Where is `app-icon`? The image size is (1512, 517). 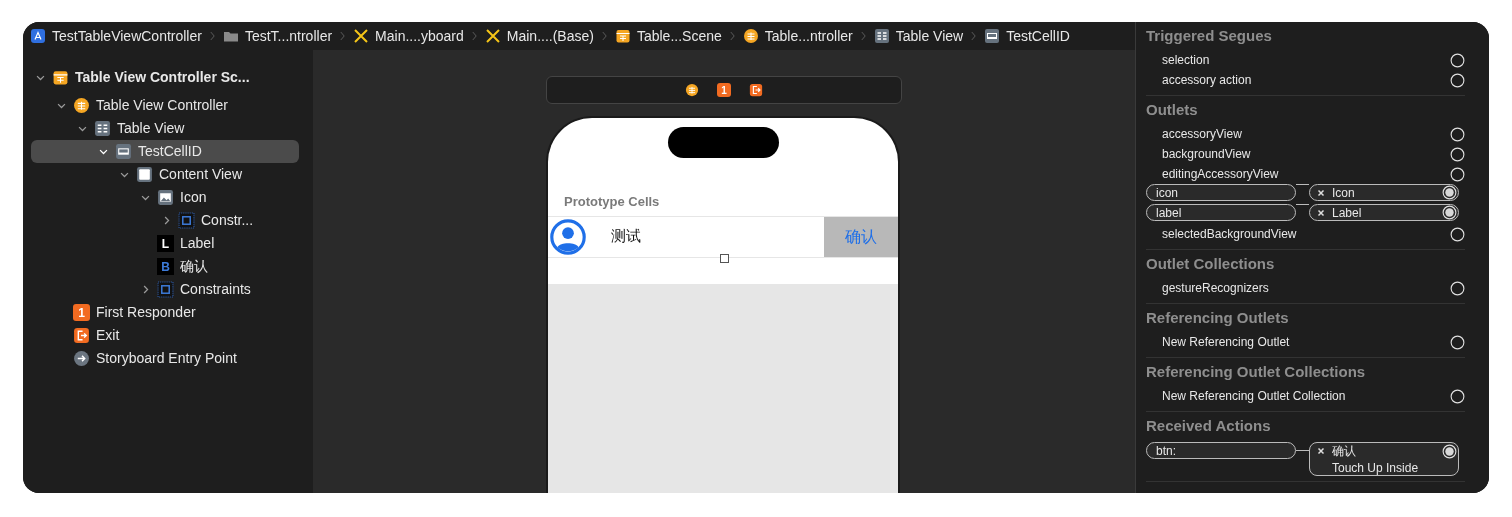
app-icon is located at coordinates (38, 36).